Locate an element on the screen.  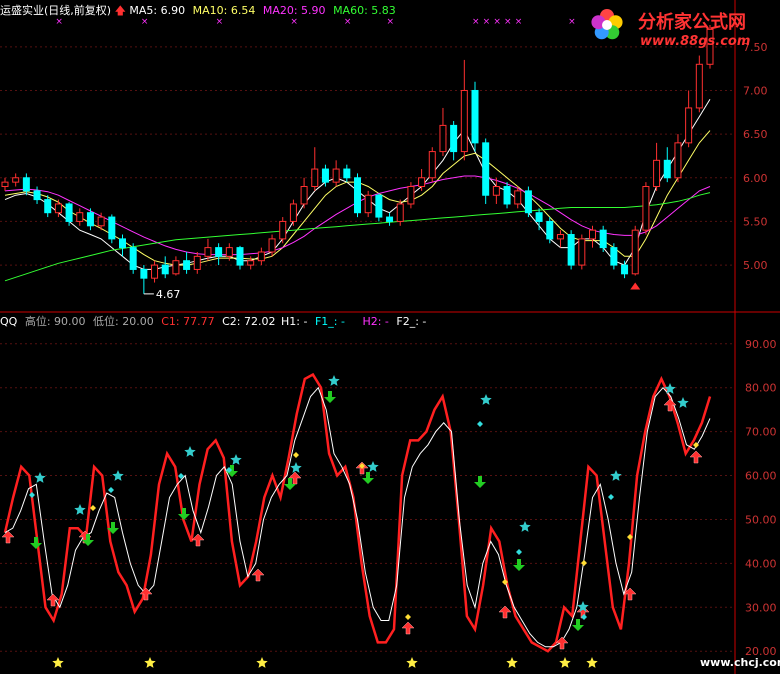
f2-label: F2_: - is located at coordinates (411, 321).